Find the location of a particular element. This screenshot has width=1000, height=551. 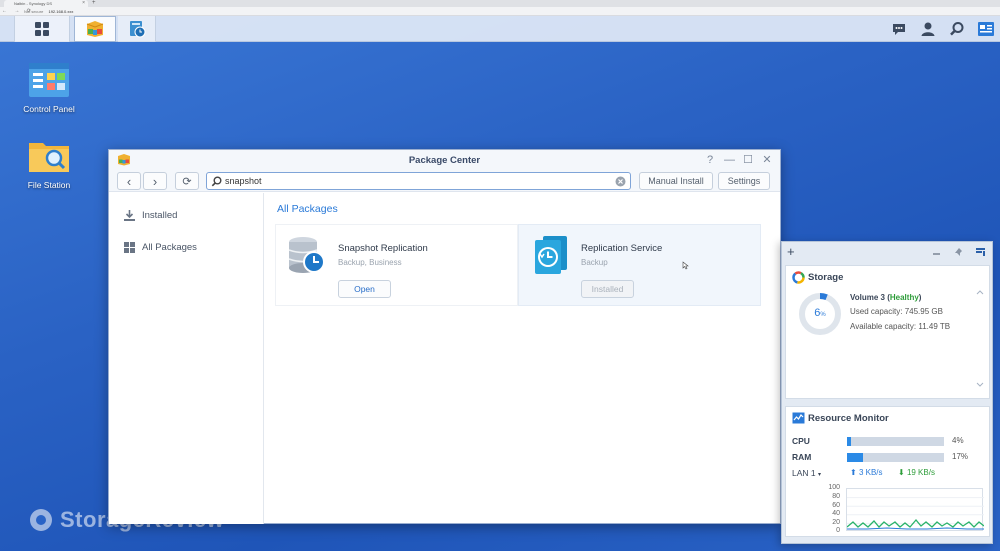

maximize-icon: ☐ is located at coordinates (748, 160).